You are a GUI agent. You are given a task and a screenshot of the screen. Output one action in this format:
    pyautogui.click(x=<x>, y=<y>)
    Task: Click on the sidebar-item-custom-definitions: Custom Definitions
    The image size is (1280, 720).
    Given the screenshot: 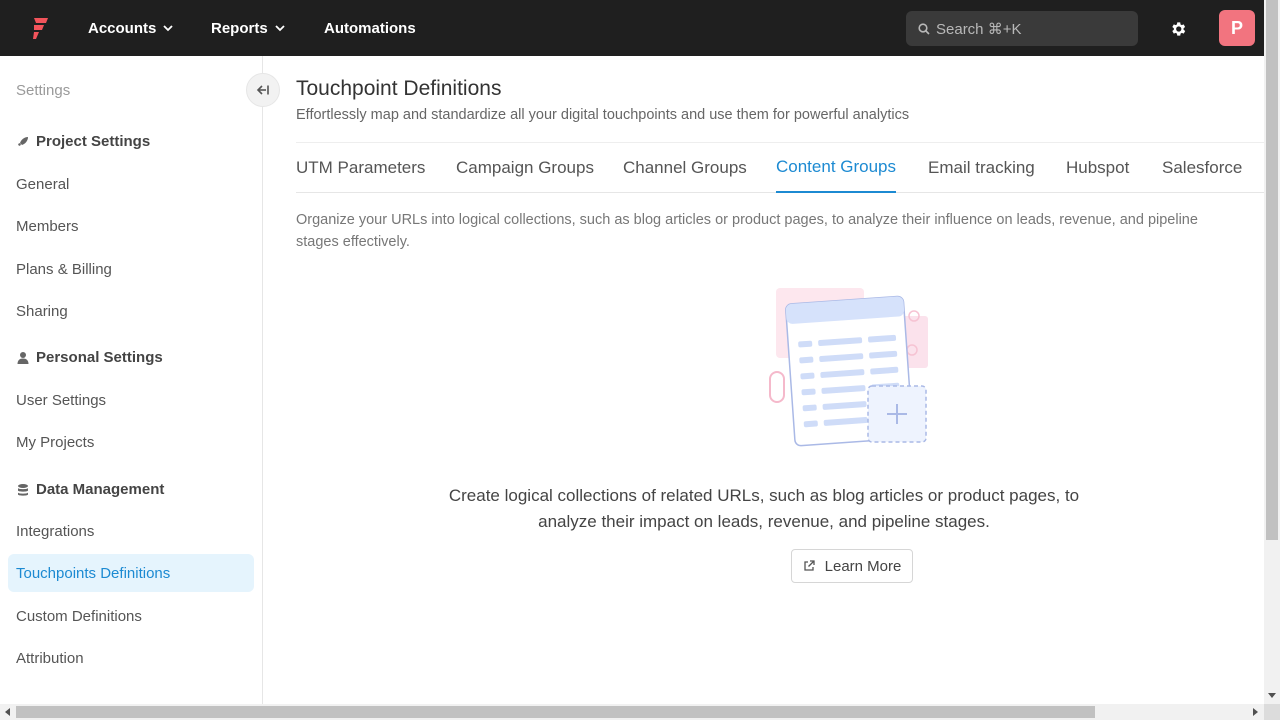 What is the action you would take?
    pyautogui.click(x=131, y=616)
    